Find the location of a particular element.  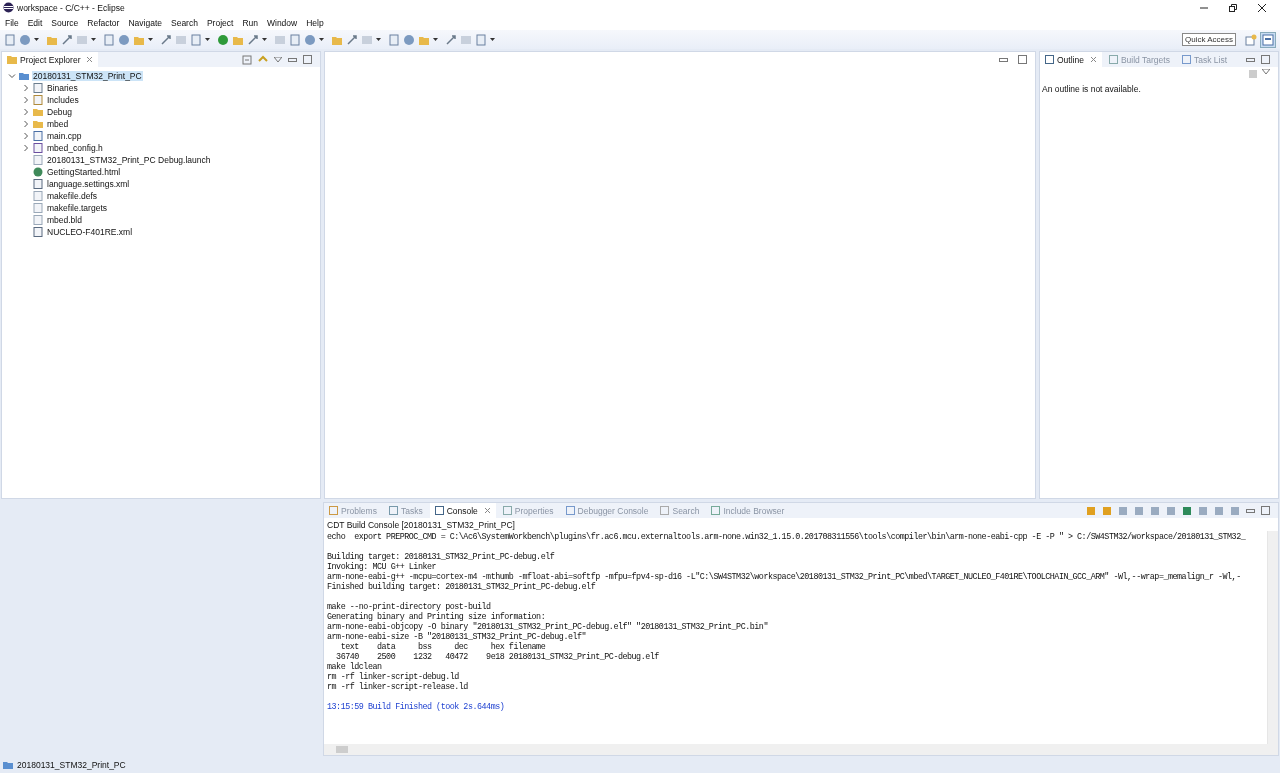

console-line: text data bss dec hex filename is located at coordinates (443, 647).